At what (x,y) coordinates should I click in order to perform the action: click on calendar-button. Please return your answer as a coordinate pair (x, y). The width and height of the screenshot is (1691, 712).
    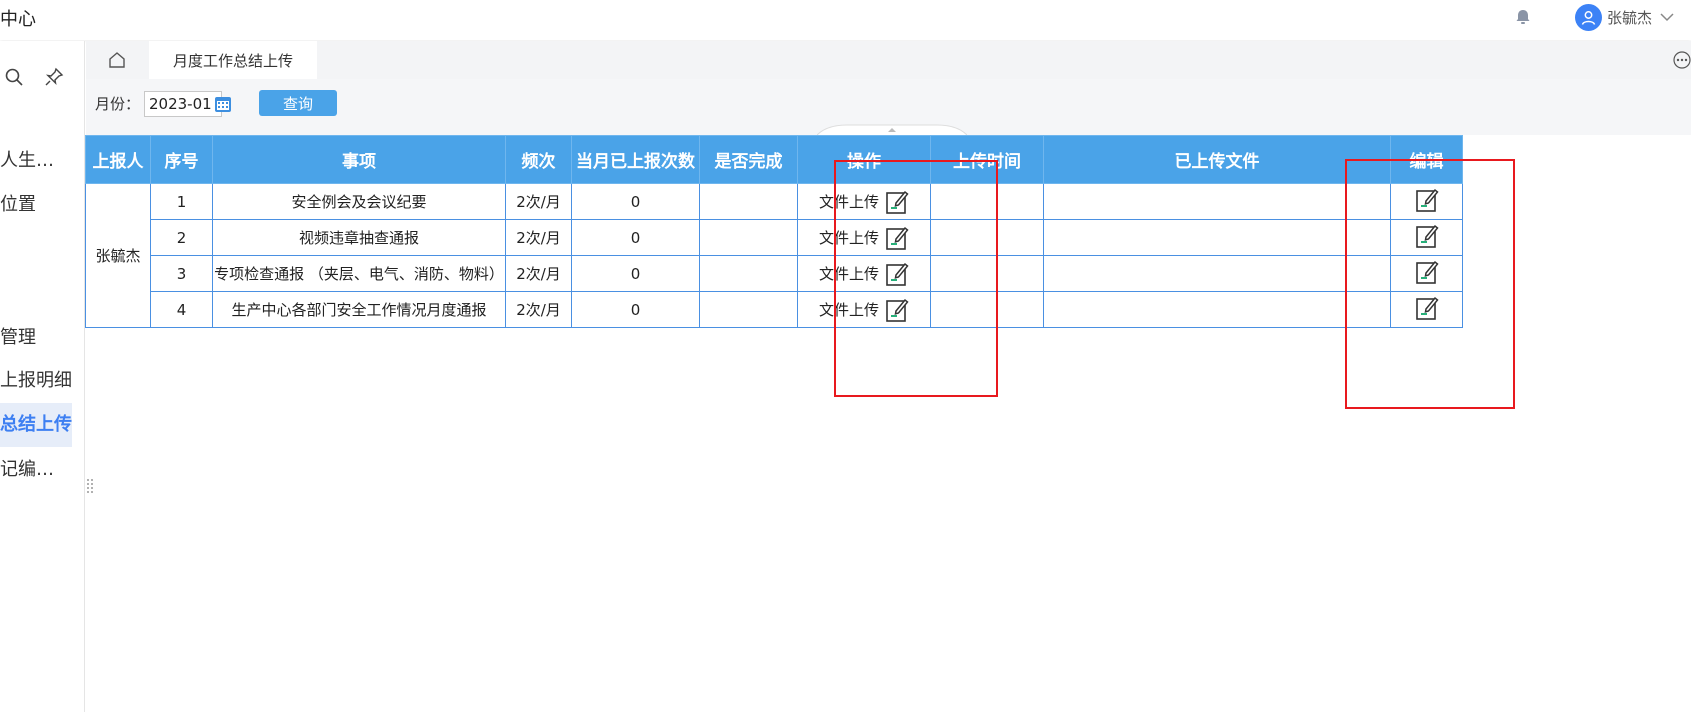
    Looking at the image, I should click on (223, 104).